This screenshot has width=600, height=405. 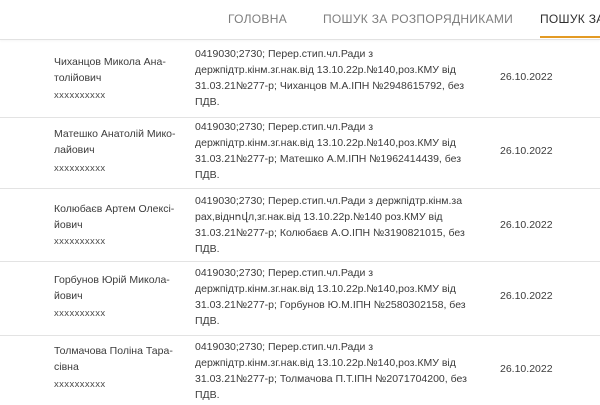 What do you see at coordinates (300, 20) in the screenshot?
I see `top-navigation: ГОЛОВНА ПОШУК ЗА РОЗПОРЯДНИКАМИ ПОШУК ЗА` at bounding box center [300, 20].